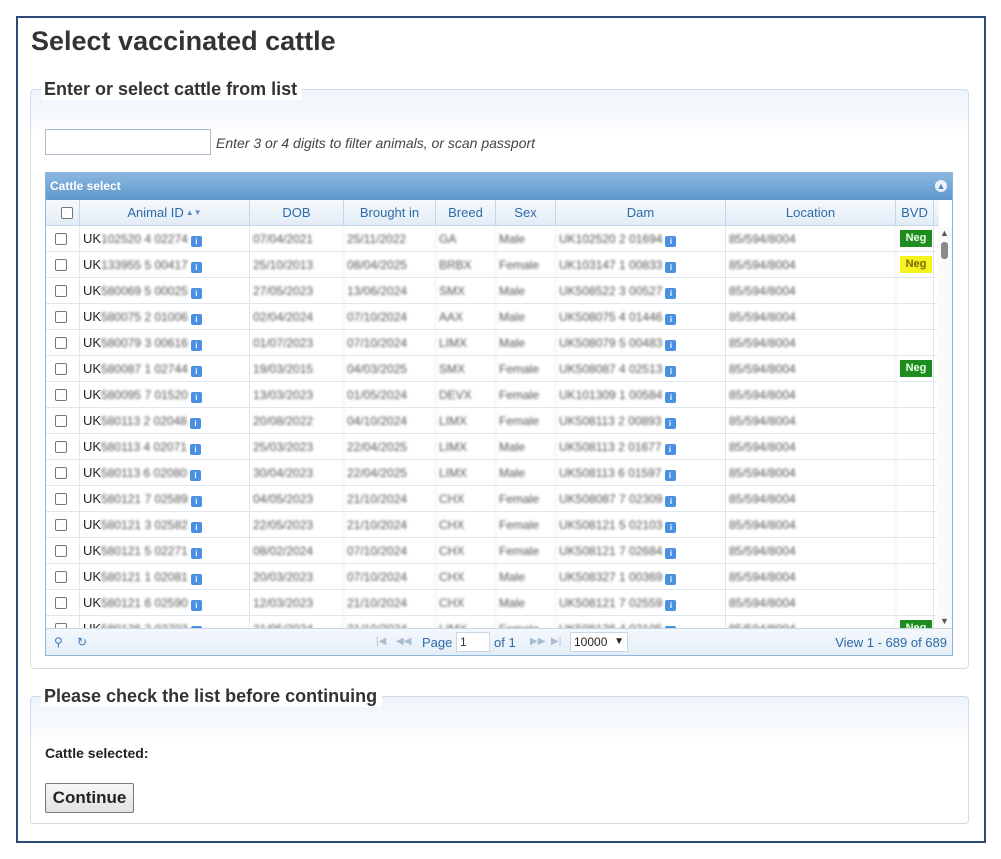 Image resolution: width=1001 pixels, height=859 pixels. What do you see at coordinates (165, 421) in the screenshot?
I see `animal-id-cell: UK580113 2 02048 i` at bounding box center [165, 421].